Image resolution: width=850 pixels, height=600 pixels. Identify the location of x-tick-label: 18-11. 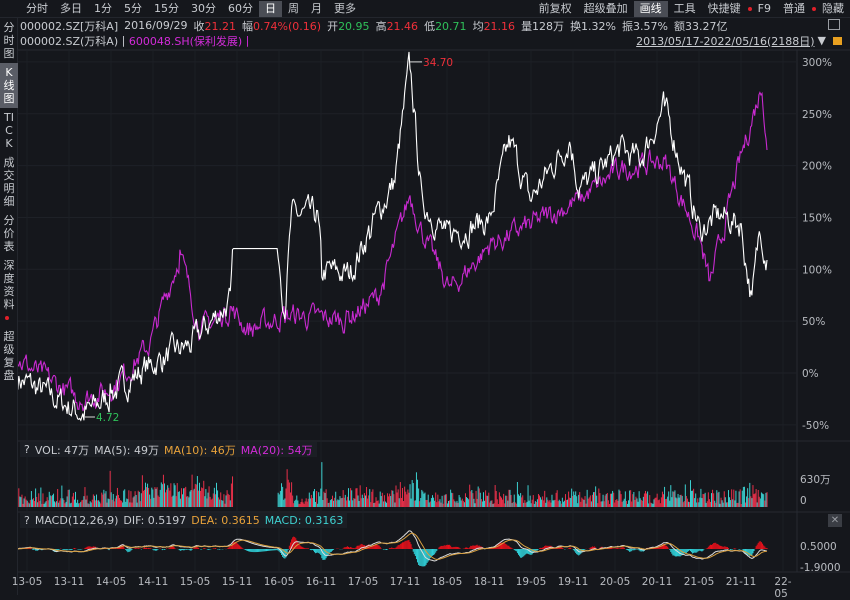
(489, 582).